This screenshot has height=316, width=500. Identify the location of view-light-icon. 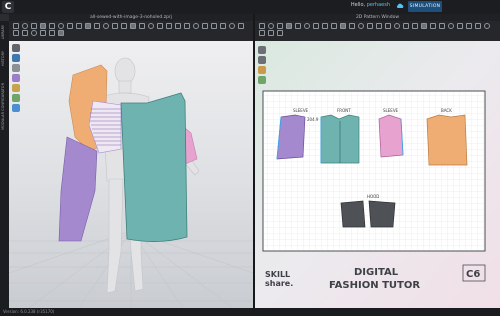
(16, 88).